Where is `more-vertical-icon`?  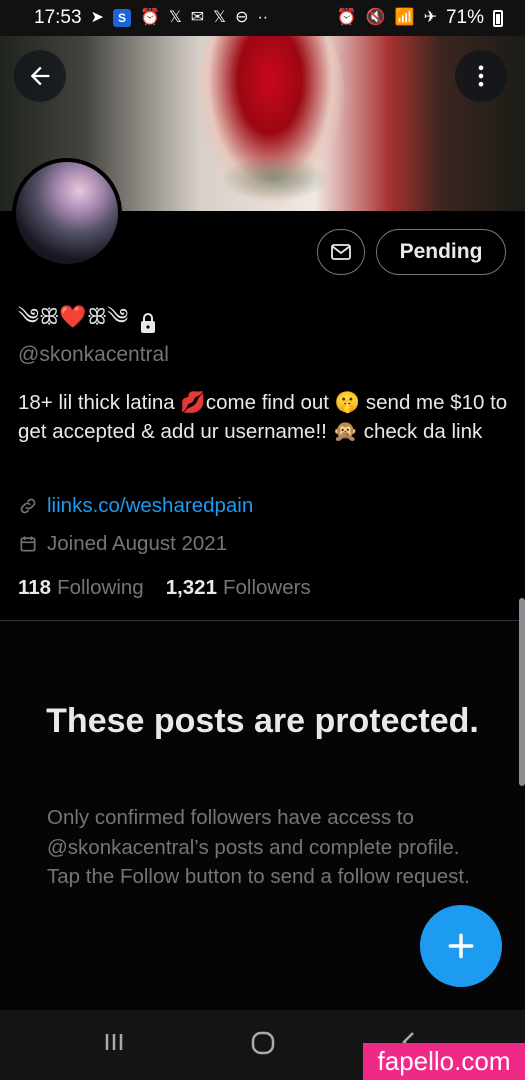
more-vertical-icon is located at coordinates (481, 76).